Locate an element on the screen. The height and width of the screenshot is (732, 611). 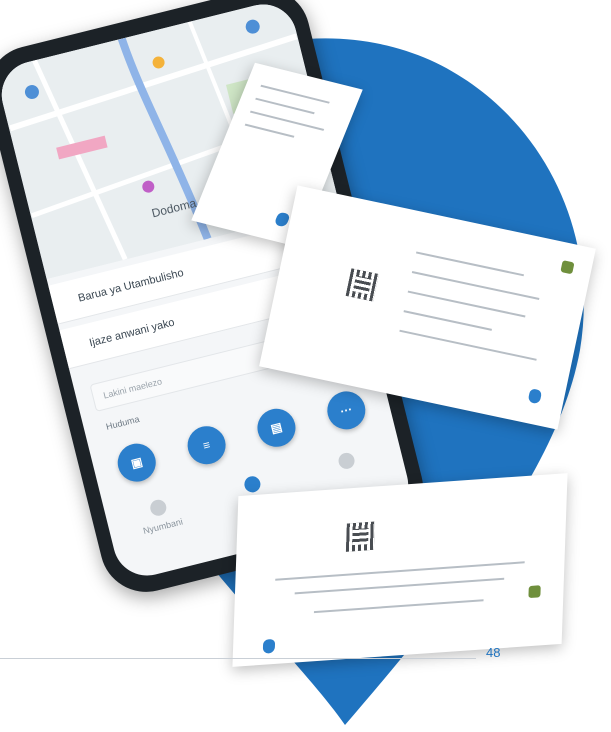
more-icon: ··· is located at coordinates (346, 410).